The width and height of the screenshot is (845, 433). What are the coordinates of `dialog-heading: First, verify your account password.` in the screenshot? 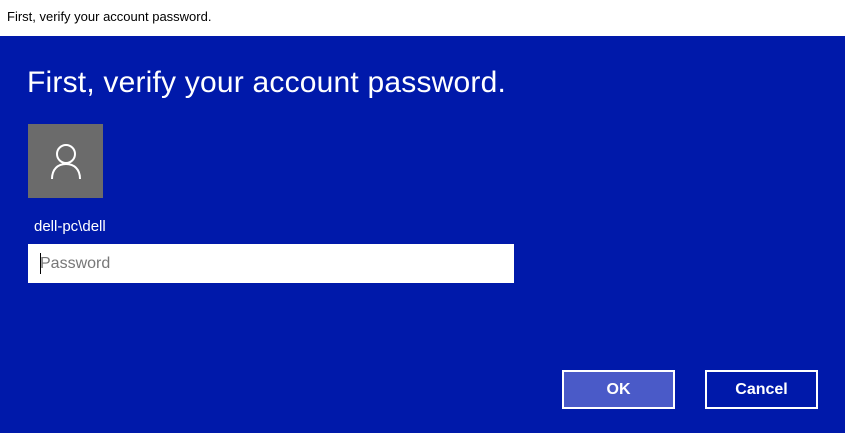 It's located at (267, 82).